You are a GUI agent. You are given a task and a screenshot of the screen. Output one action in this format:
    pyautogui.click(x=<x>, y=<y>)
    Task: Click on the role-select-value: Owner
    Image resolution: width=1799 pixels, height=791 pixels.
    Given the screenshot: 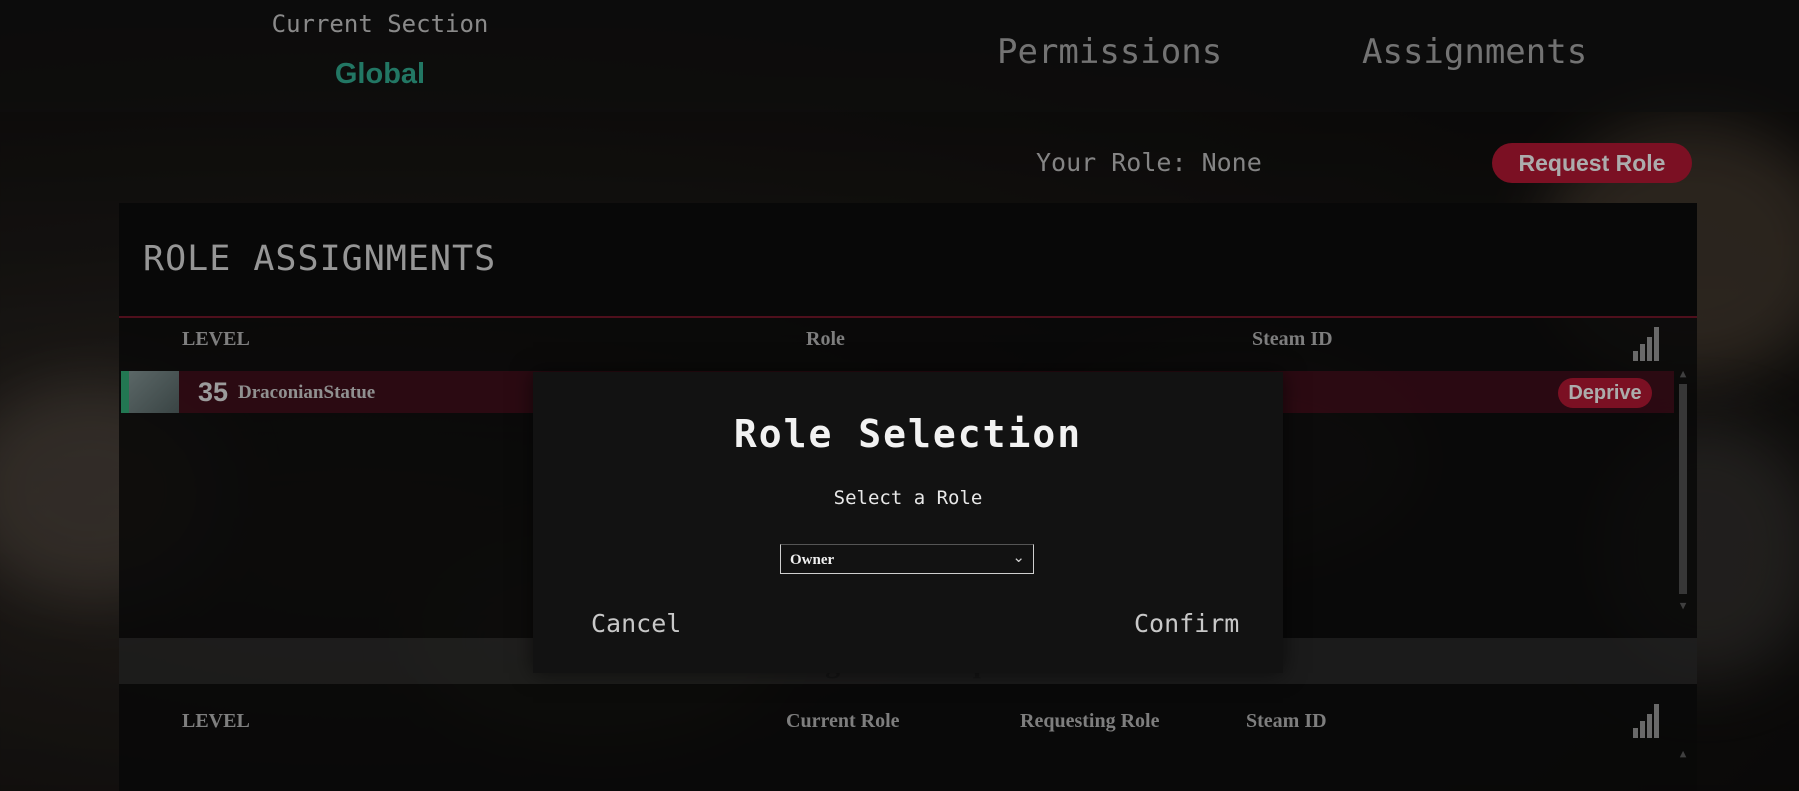 What is the action you would take?
    pyautogui.click(x=812, y=560)
    